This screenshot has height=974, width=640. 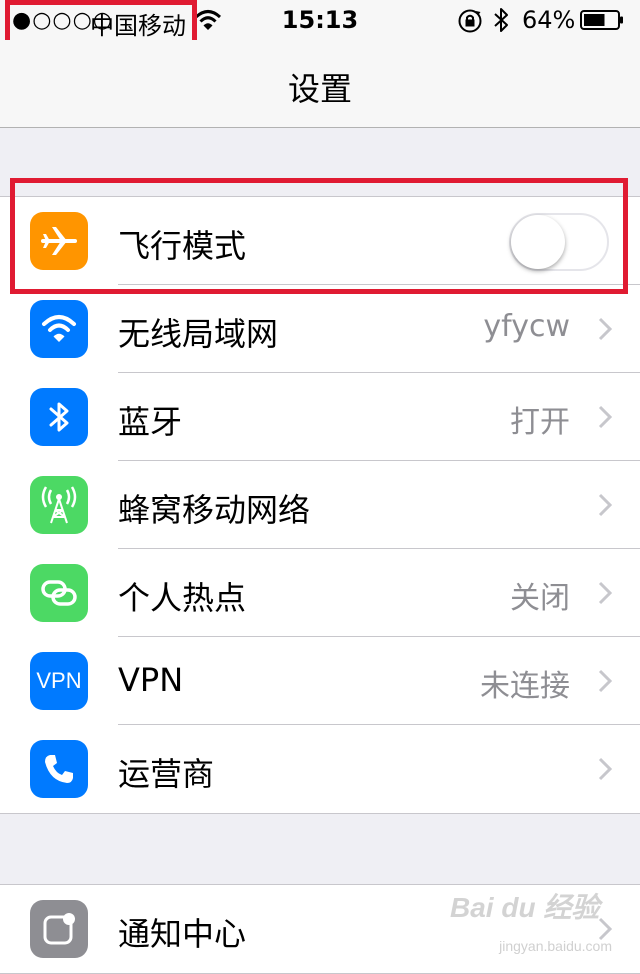 I want to click on wlan-value: yfycw, so click(x=526, y=326).